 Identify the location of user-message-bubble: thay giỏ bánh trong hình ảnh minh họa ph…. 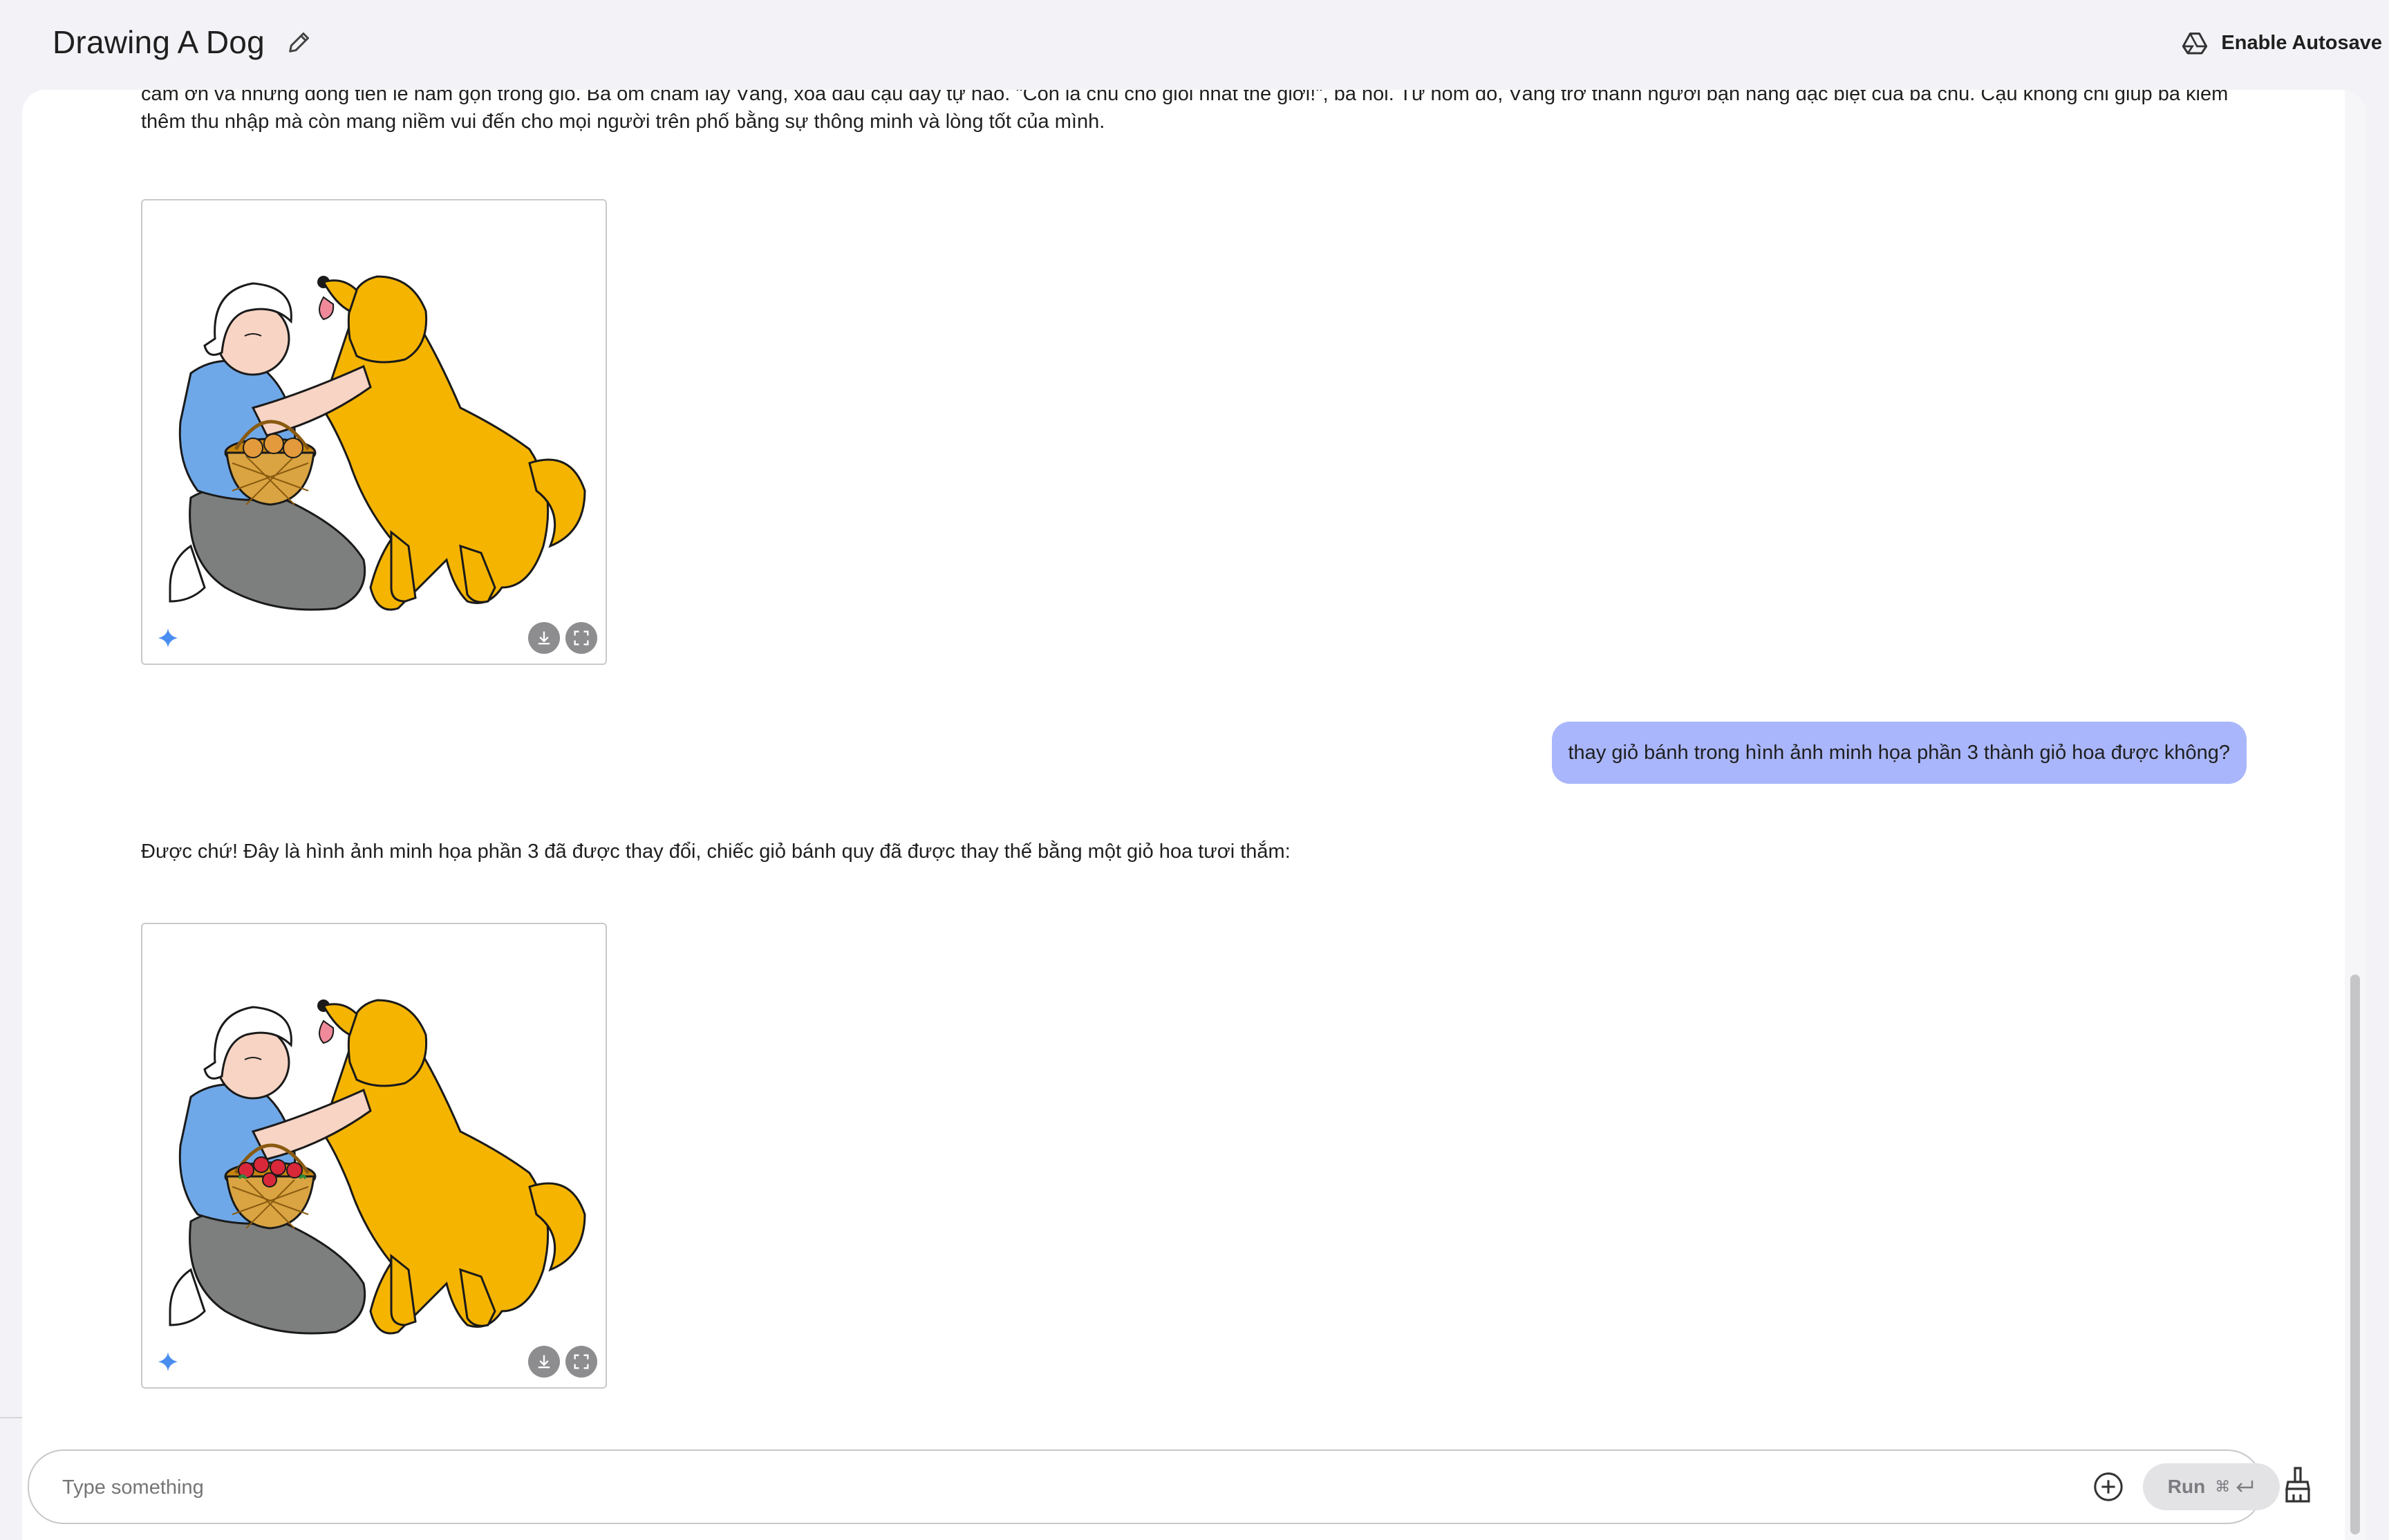
(1899, 753).